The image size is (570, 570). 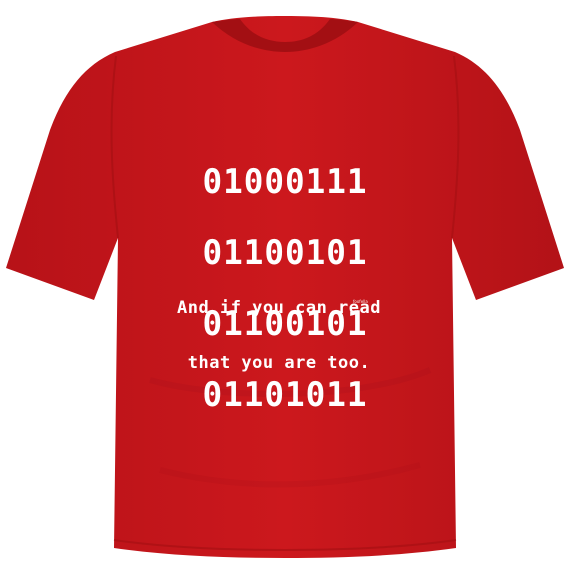 I want to click on binary-line: 01000111, so click(x=285, y=182).